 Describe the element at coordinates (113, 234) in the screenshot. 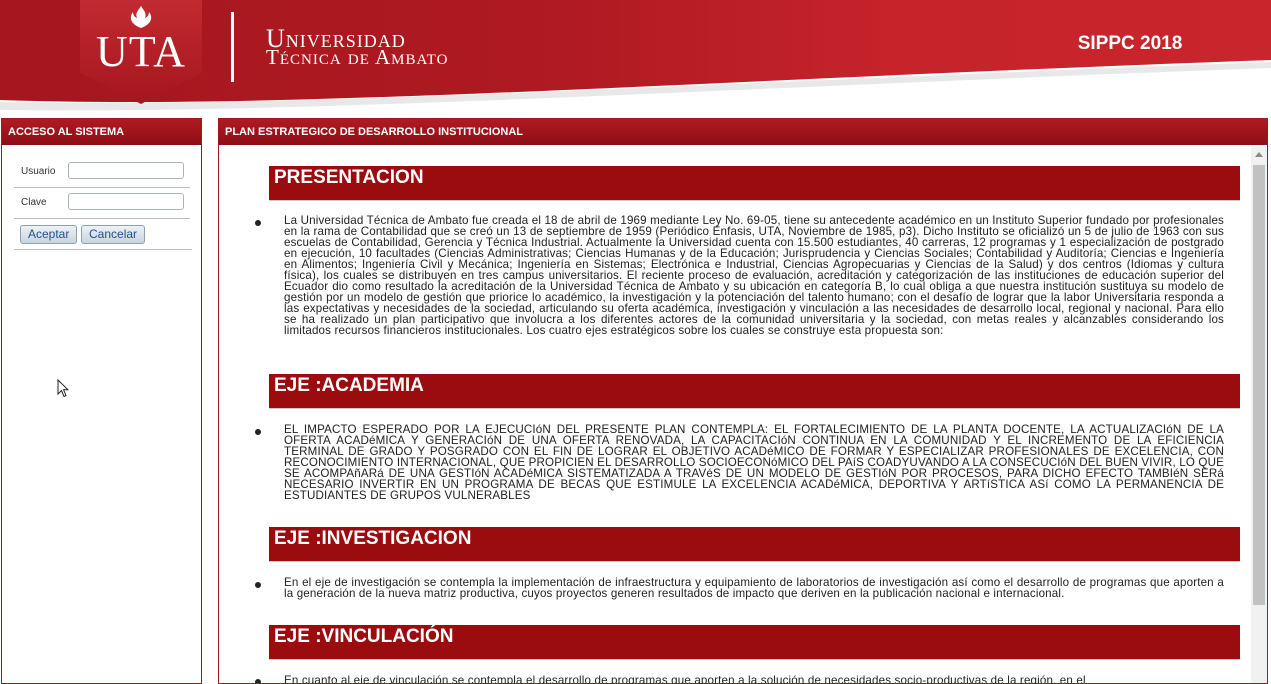

I see `cancel-button: Cancelar` at that location.